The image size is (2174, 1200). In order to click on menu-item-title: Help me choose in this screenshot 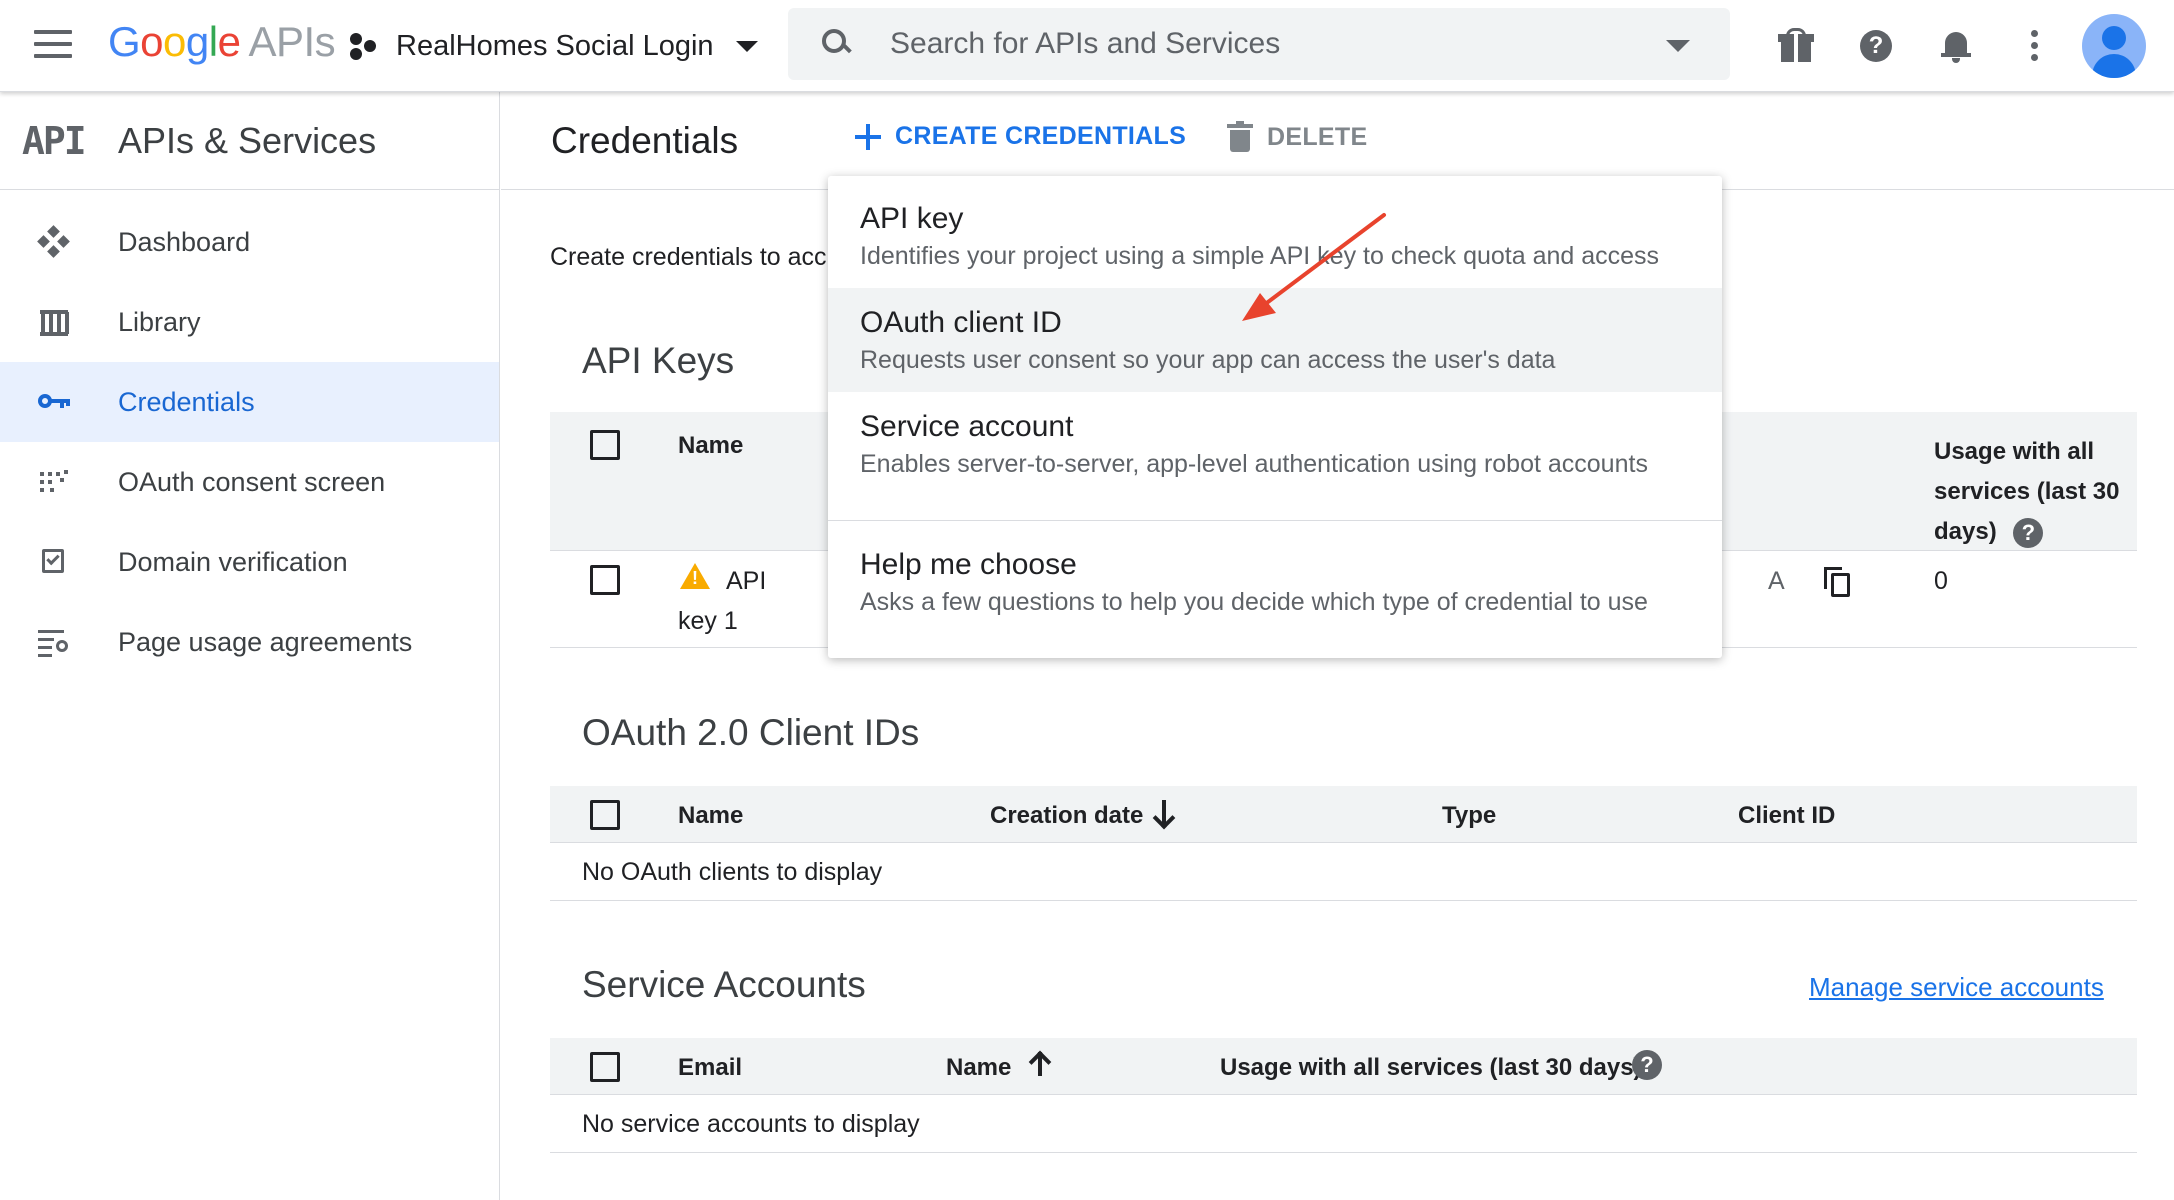, I will do `click(968, 564)`.